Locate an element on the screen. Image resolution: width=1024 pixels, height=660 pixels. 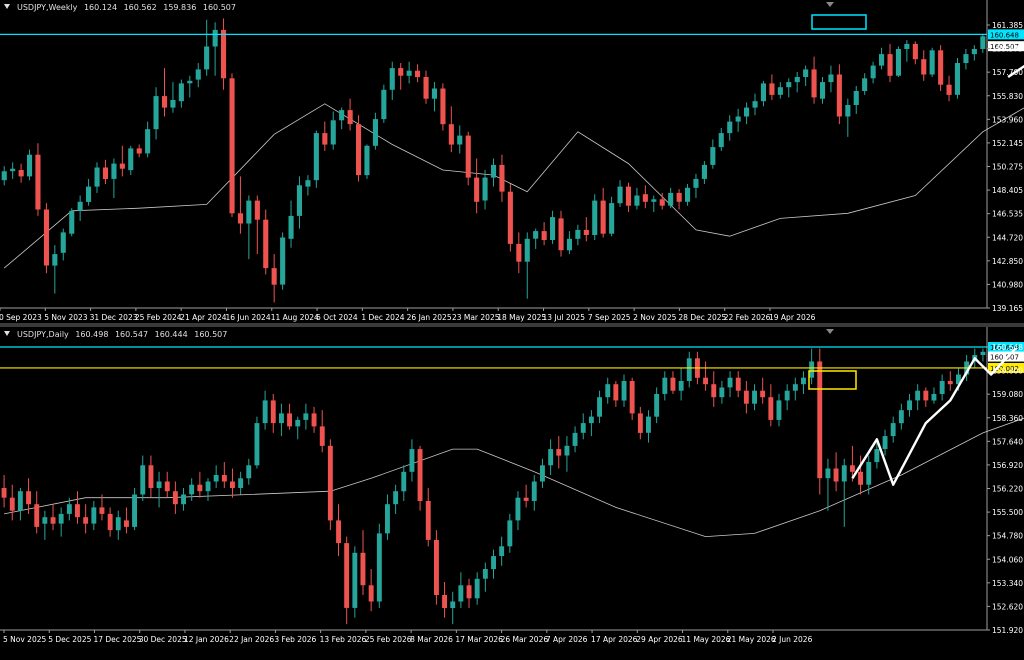
weekly-x-tick-label: 28 Dec 2025 is located at coordinates (702, 317).